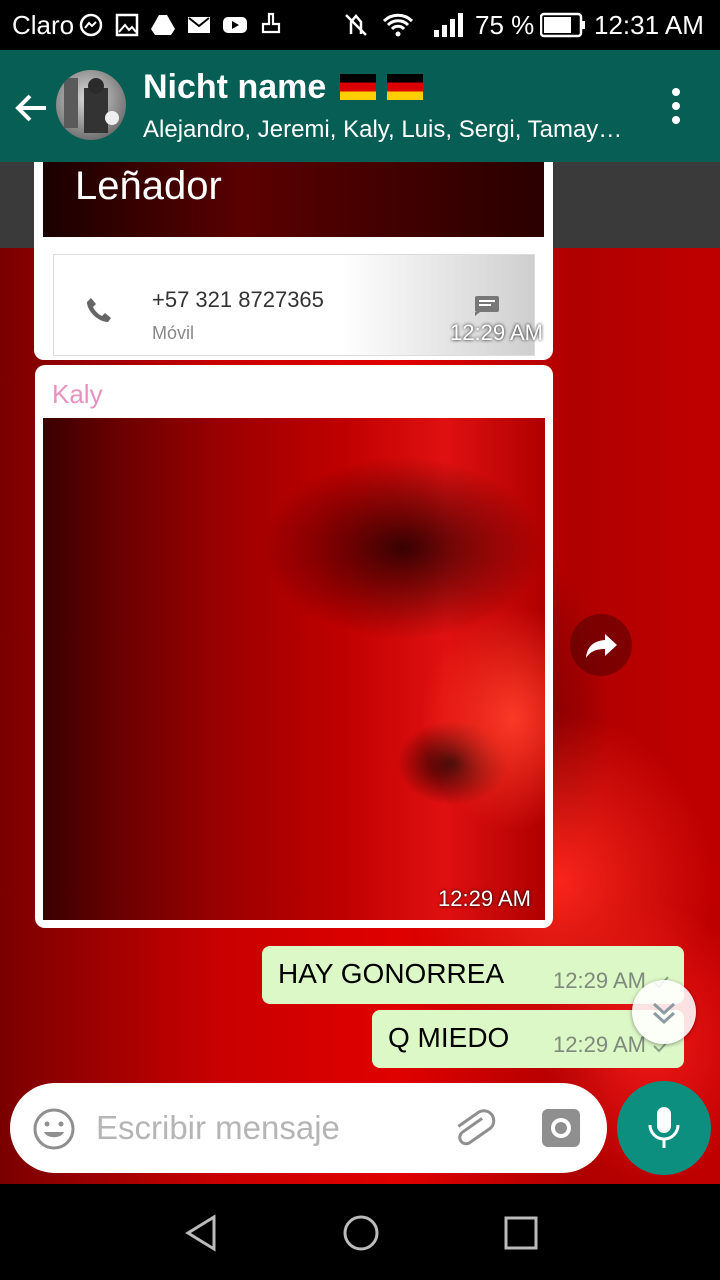 The height and width of the screenshot is (1280, 720). What do you see at coordinates (676, 106) in the screenshot?
I see `overflow-menu-icon` at bounding box center [676, 106].